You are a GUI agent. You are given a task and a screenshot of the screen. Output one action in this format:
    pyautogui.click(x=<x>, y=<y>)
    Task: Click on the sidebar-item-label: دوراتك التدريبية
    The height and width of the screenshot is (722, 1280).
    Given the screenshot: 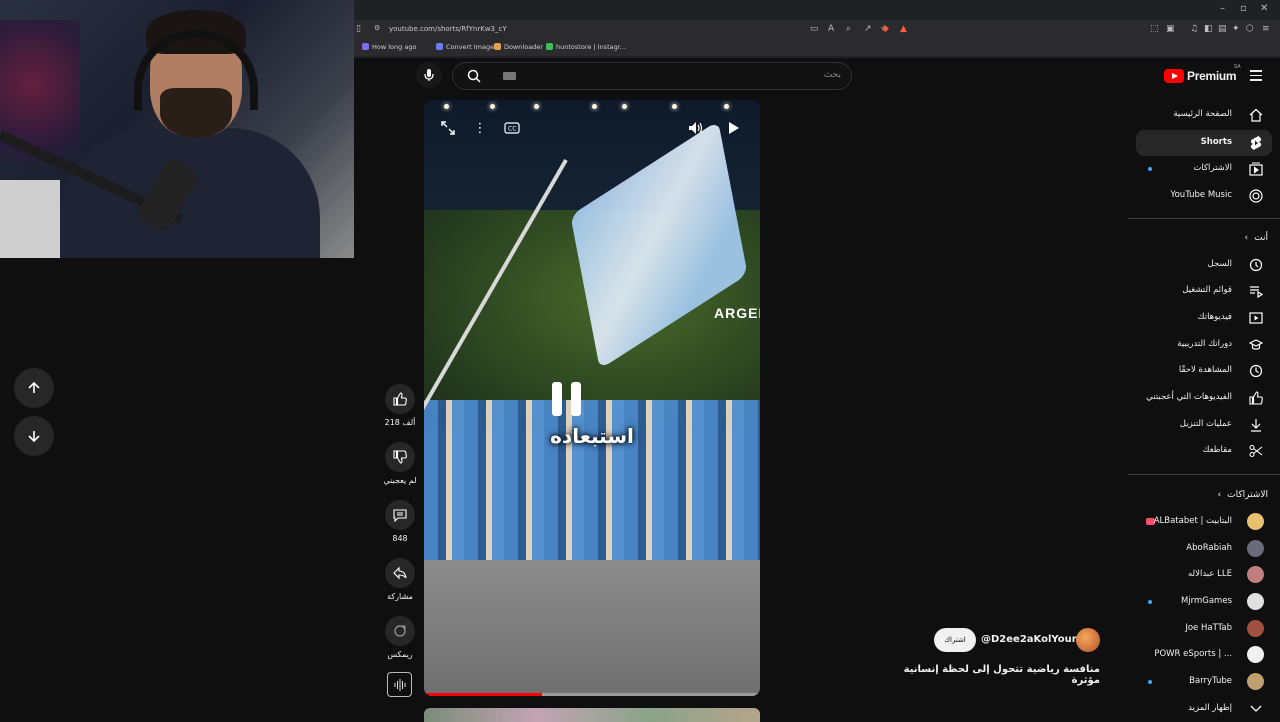 What is the action you would take?
    pyautogui.click(x=1204, y=344)
    